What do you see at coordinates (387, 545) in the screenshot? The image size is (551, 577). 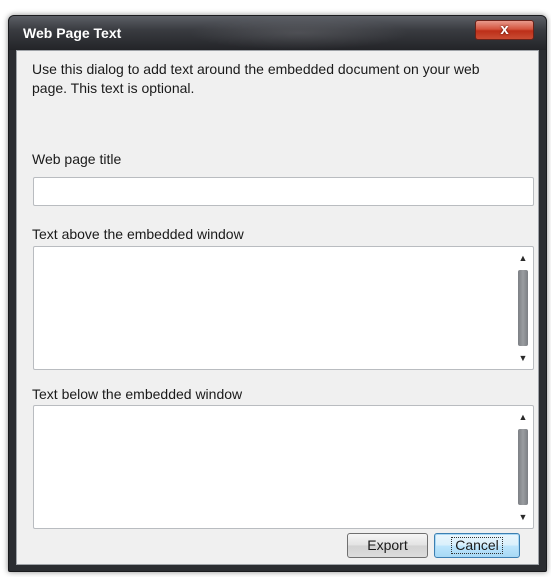 I see `export-button: Export` at bounding box center [387, 545].